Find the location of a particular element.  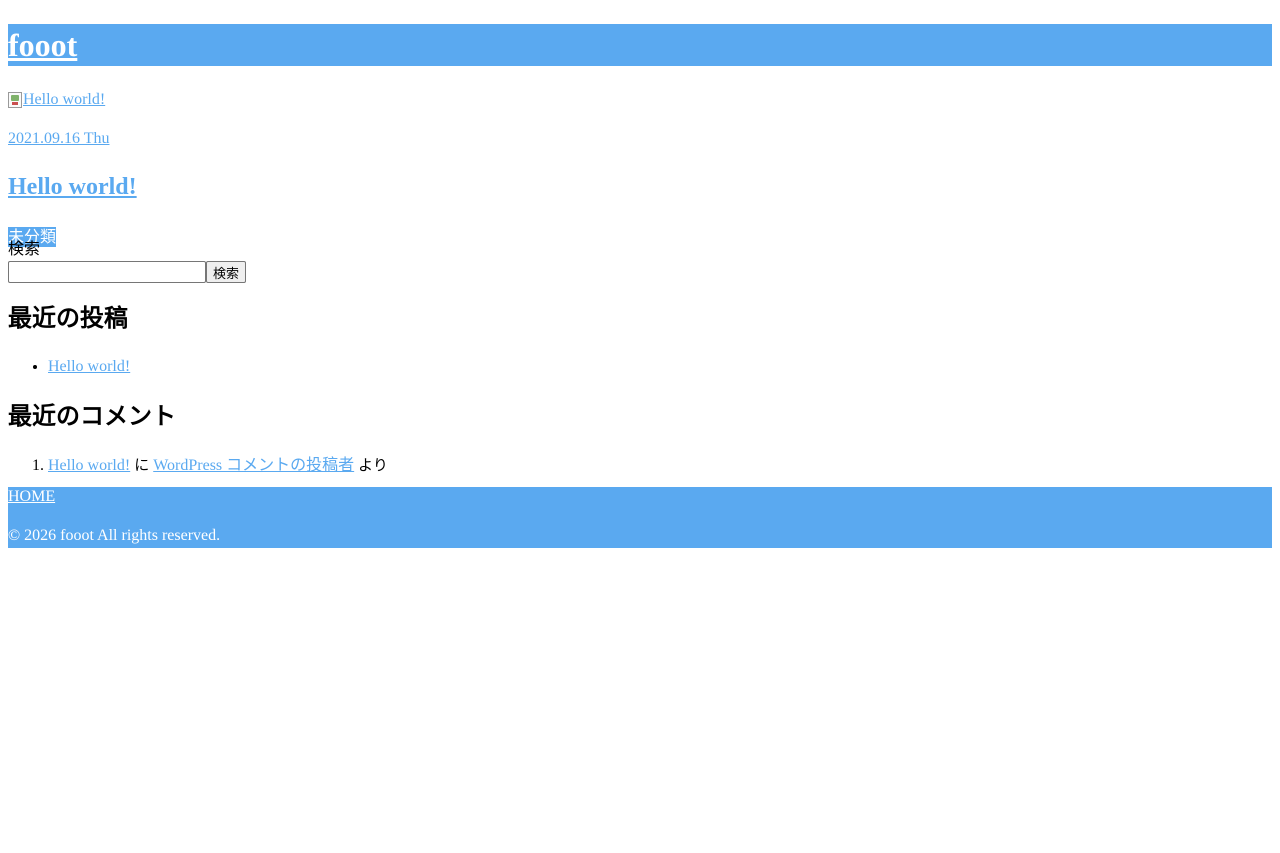

comment-author-link: WordPress コメントの投稿者 is located at coordinates (253, 465).